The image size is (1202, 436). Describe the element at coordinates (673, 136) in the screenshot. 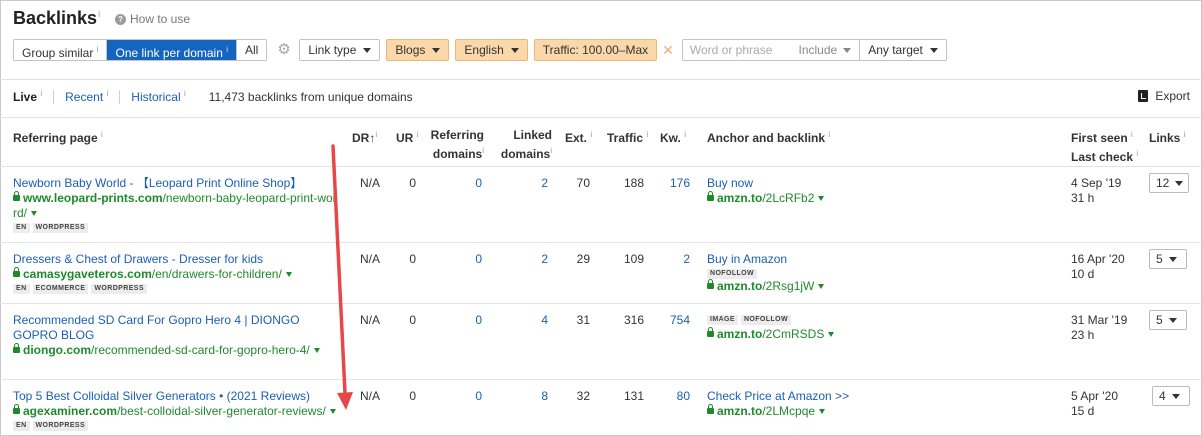

I see `col-kw: Kw. i` at that location.